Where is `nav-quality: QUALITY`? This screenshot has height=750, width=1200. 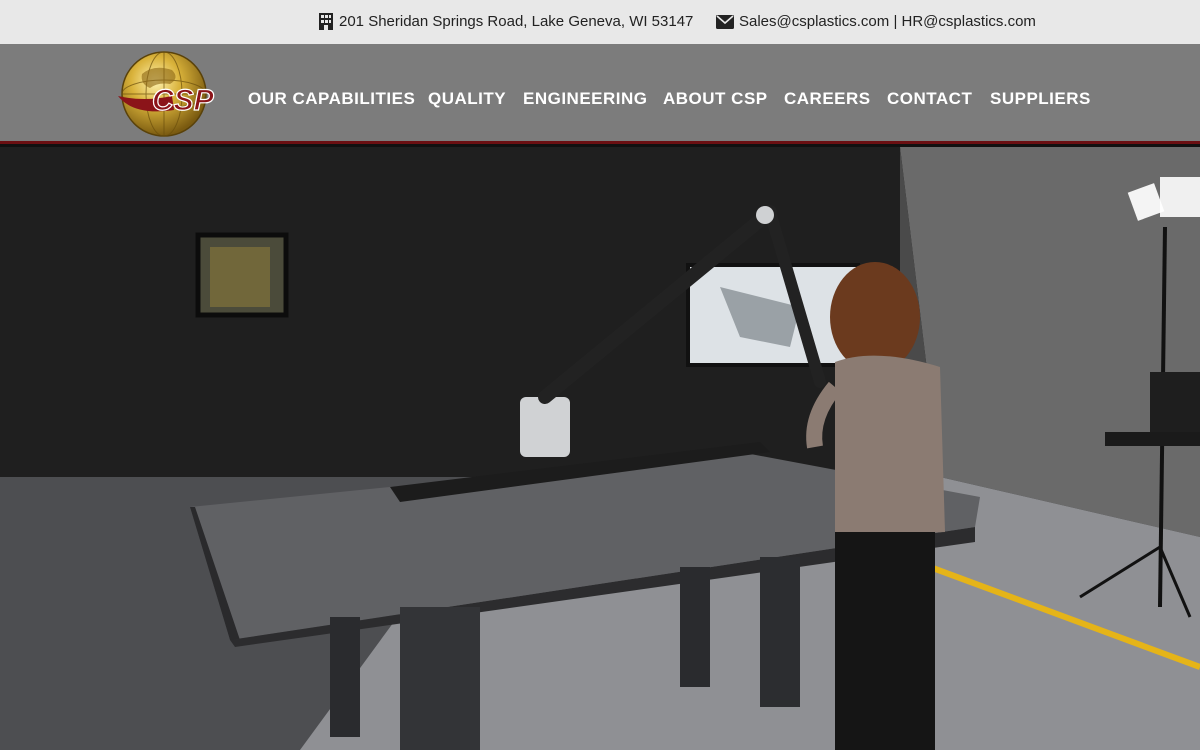
nav-quality: QUALITY is located at coordinates (467, 99).